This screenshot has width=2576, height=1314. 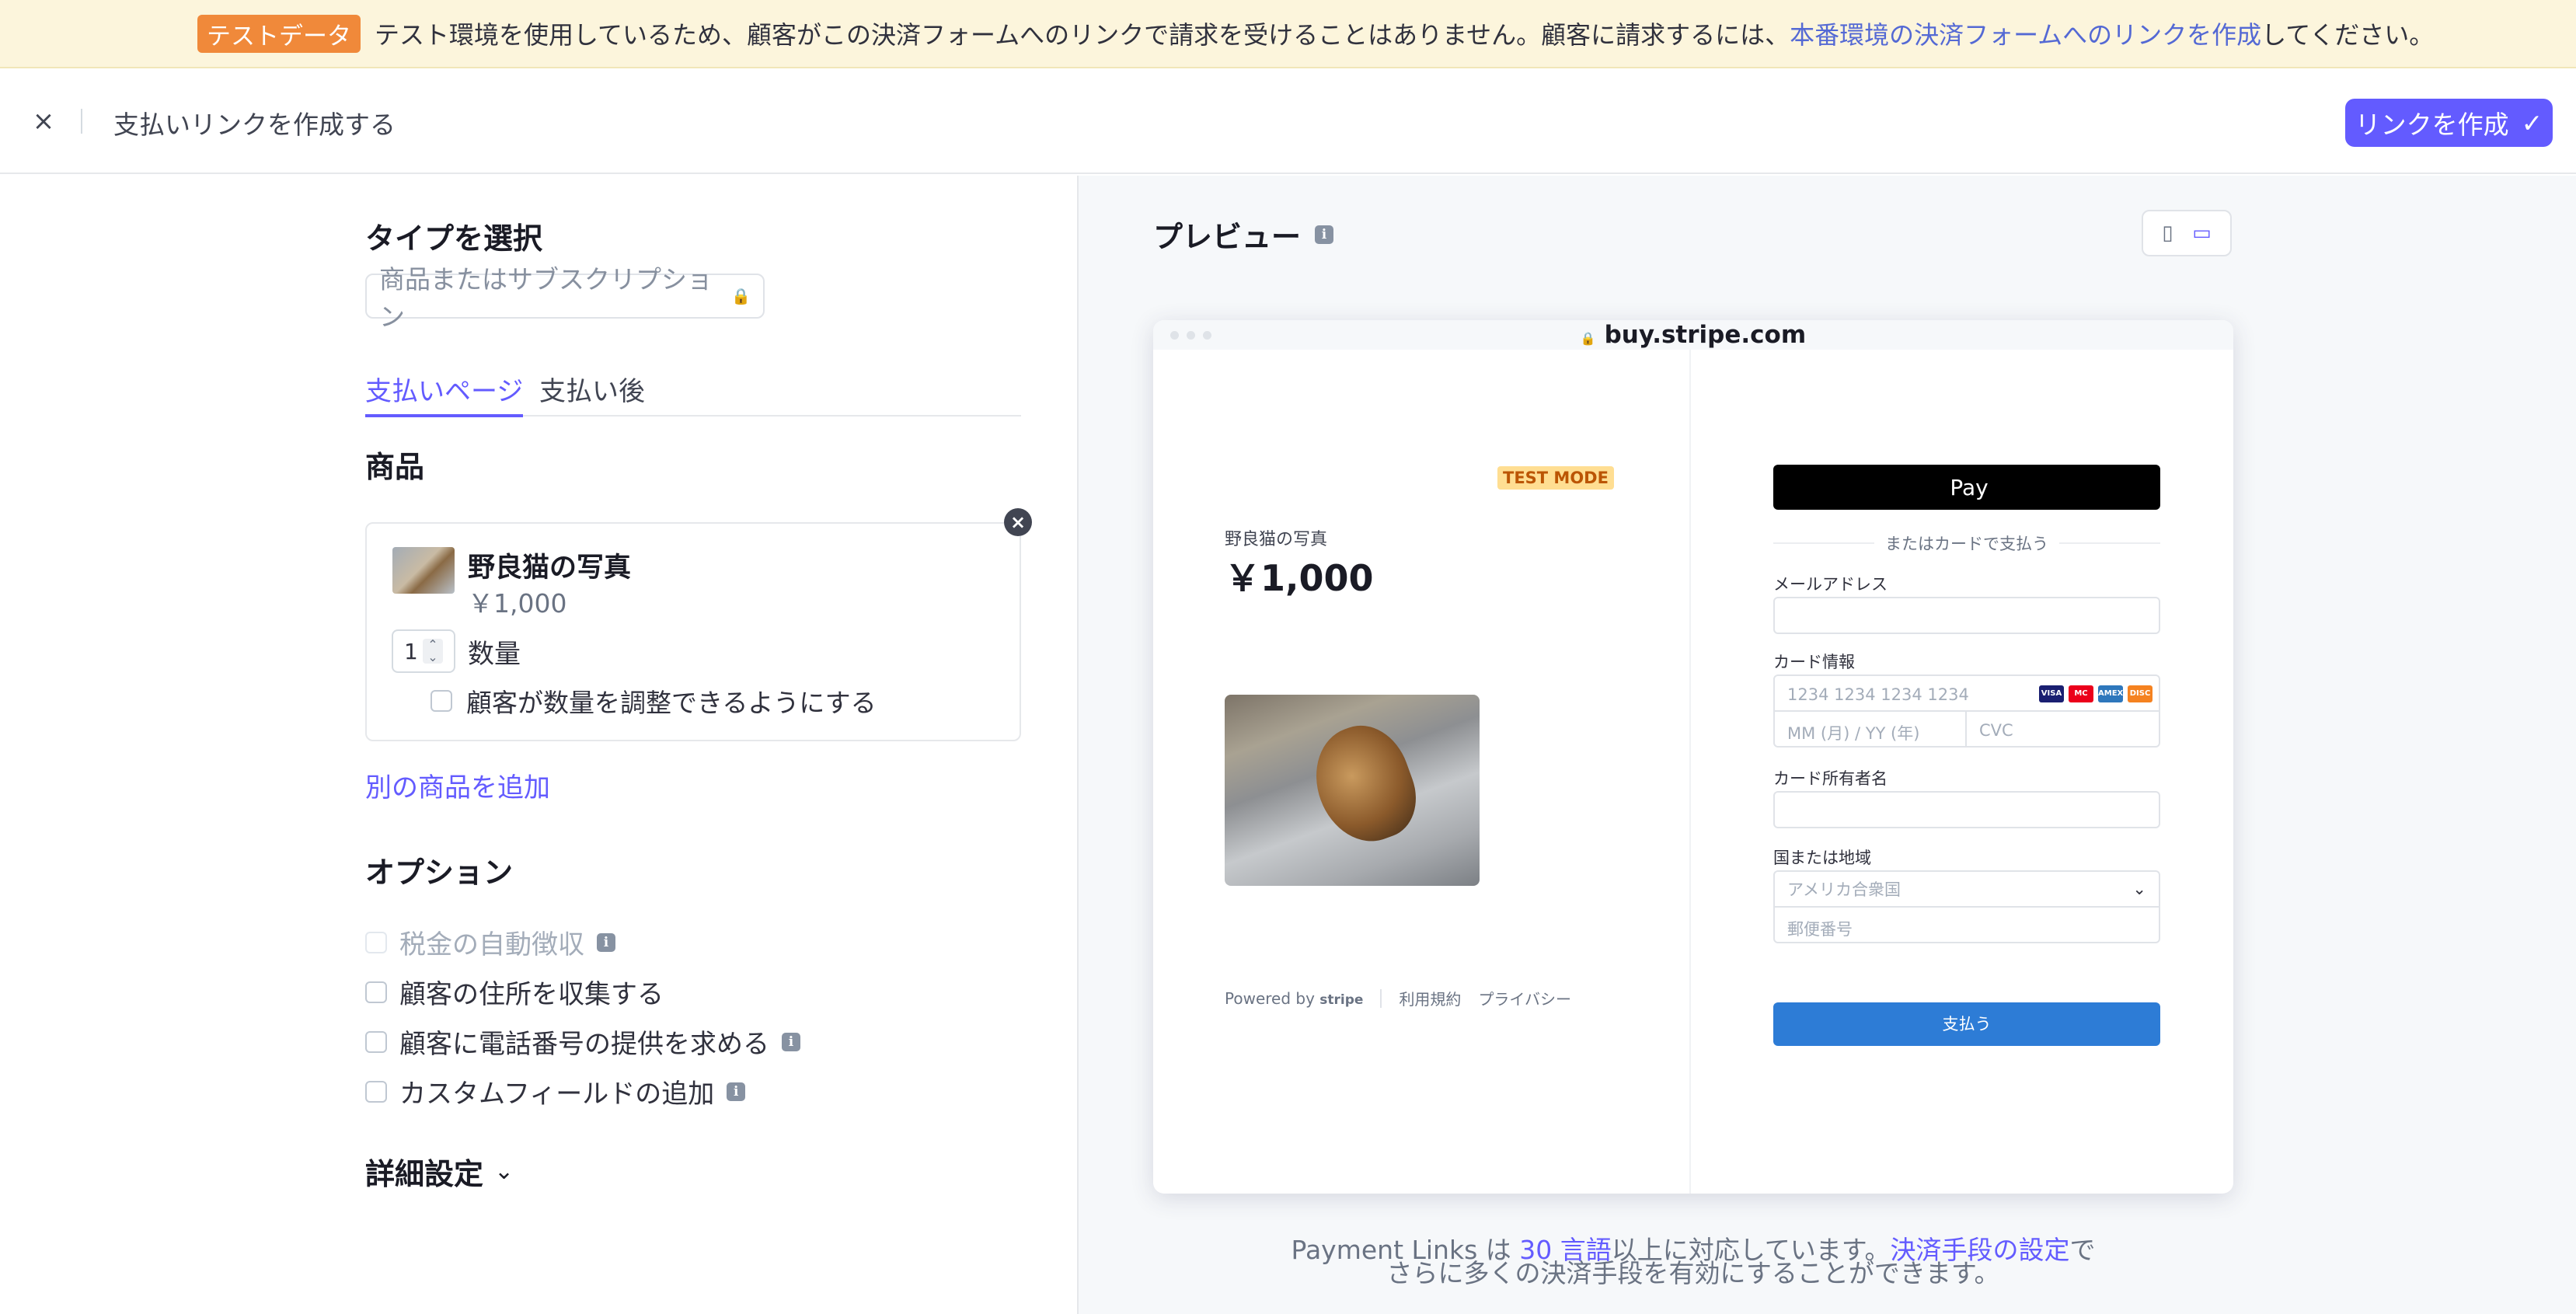 I want to click on card-number-field: 1234 1234 1234 1234 VISA MC AMEX DISC, so click(x=1967, y=693).